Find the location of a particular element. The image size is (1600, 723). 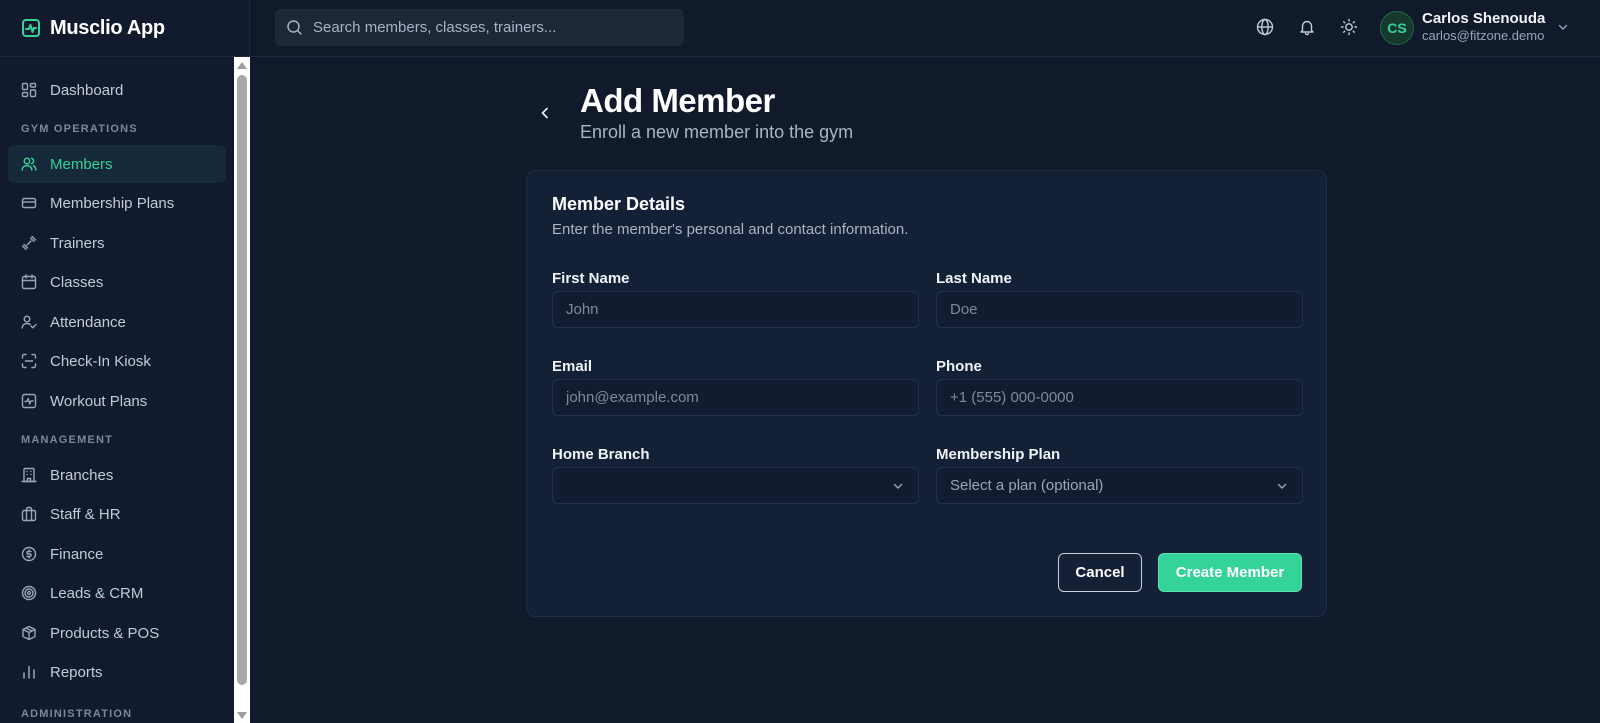

user-name: Carlos Shenouda is located at coordinates (1483, 18).